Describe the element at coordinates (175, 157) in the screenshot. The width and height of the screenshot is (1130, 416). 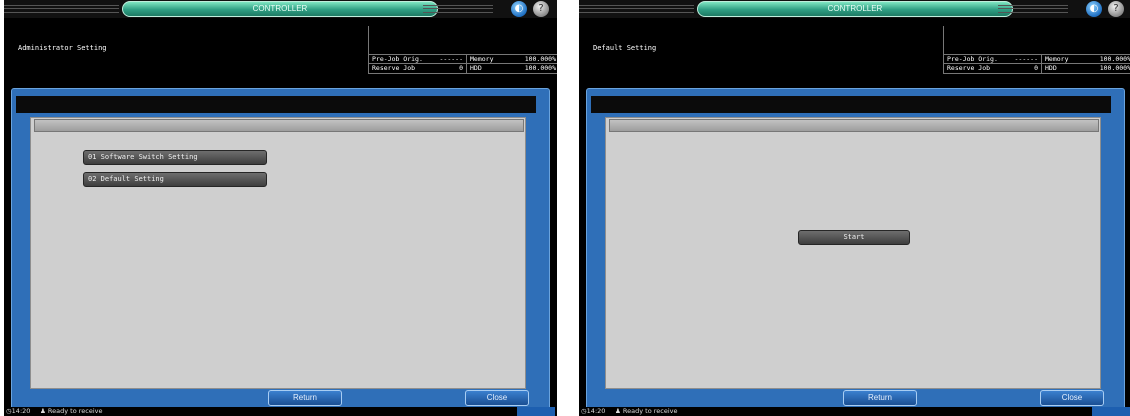
I see `software-switch-setting-button: 01 Software Switch Setting` at that location.